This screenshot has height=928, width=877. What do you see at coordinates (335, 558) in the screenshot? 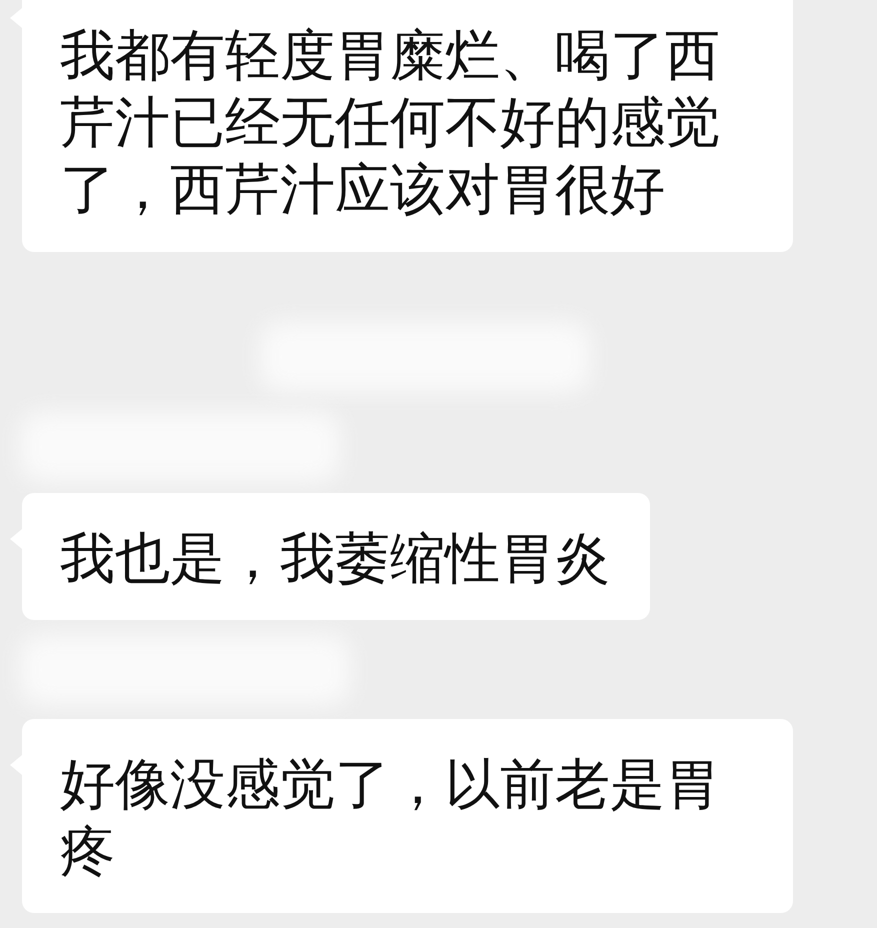
I see `message-text: 我也是，我萎缩性胃炎` at bounding box center [335, 558].